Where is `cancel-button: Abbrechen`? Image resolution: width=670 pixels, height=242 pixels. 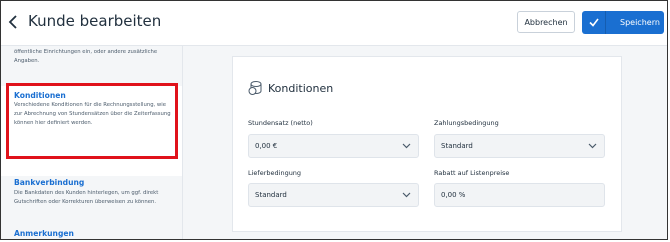 cancel-button: Abbrechen is located at coordinates (546, 22).